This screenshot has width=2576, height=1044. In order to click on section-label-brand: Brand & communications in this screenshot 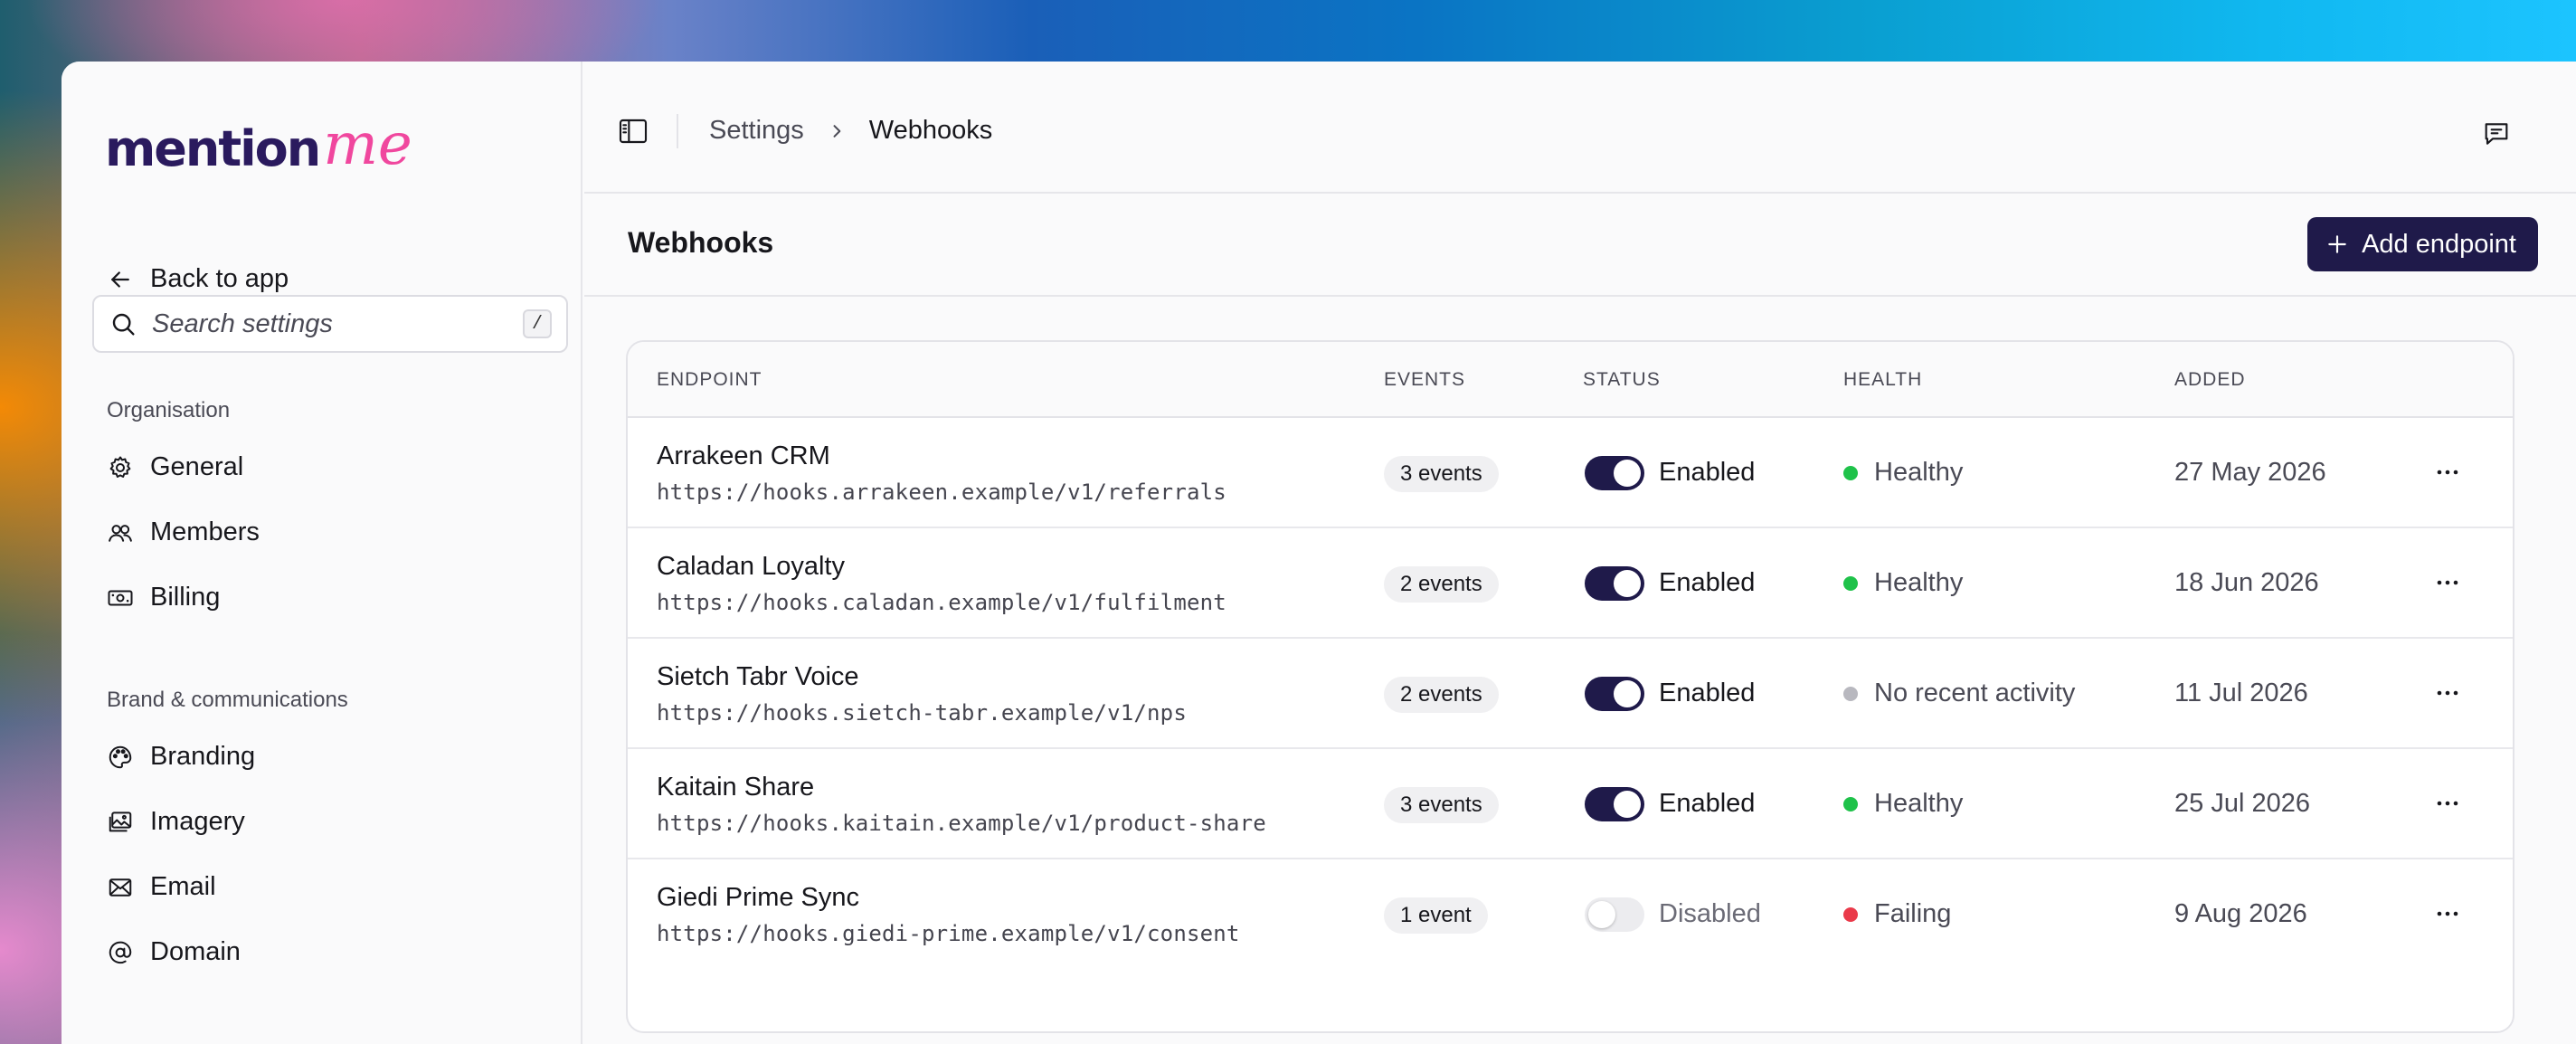, I will do `click(228, 700)`.